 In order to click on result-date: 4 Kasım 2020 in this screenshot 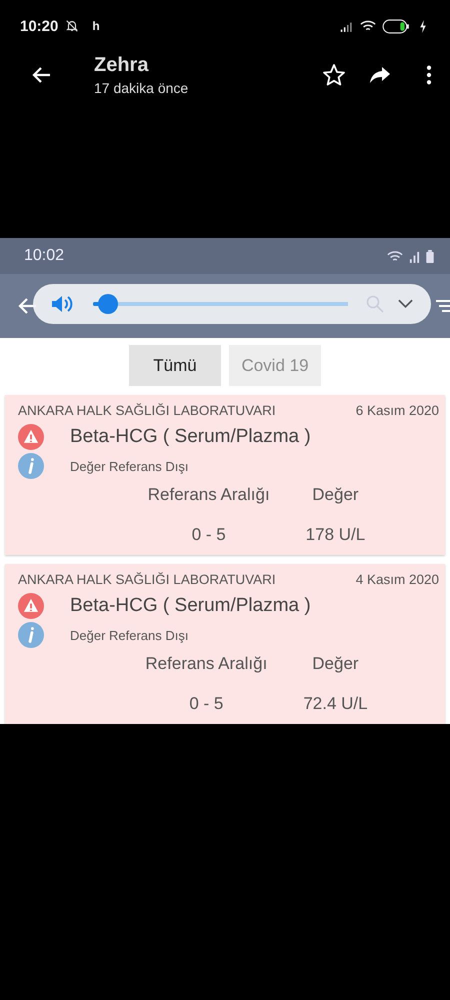, I will do `click(397, 579)`.